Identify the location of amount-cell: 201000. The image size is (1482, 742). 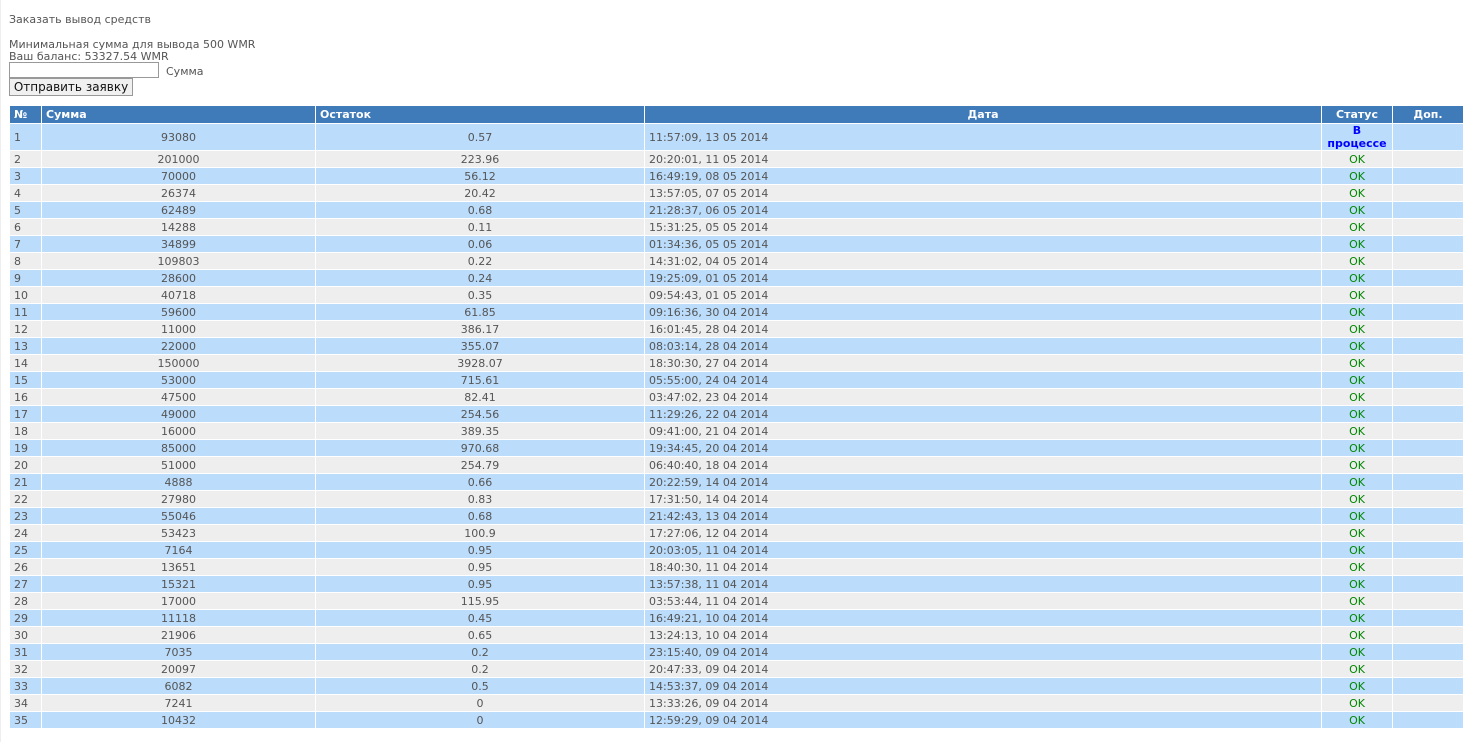
(178, 159).